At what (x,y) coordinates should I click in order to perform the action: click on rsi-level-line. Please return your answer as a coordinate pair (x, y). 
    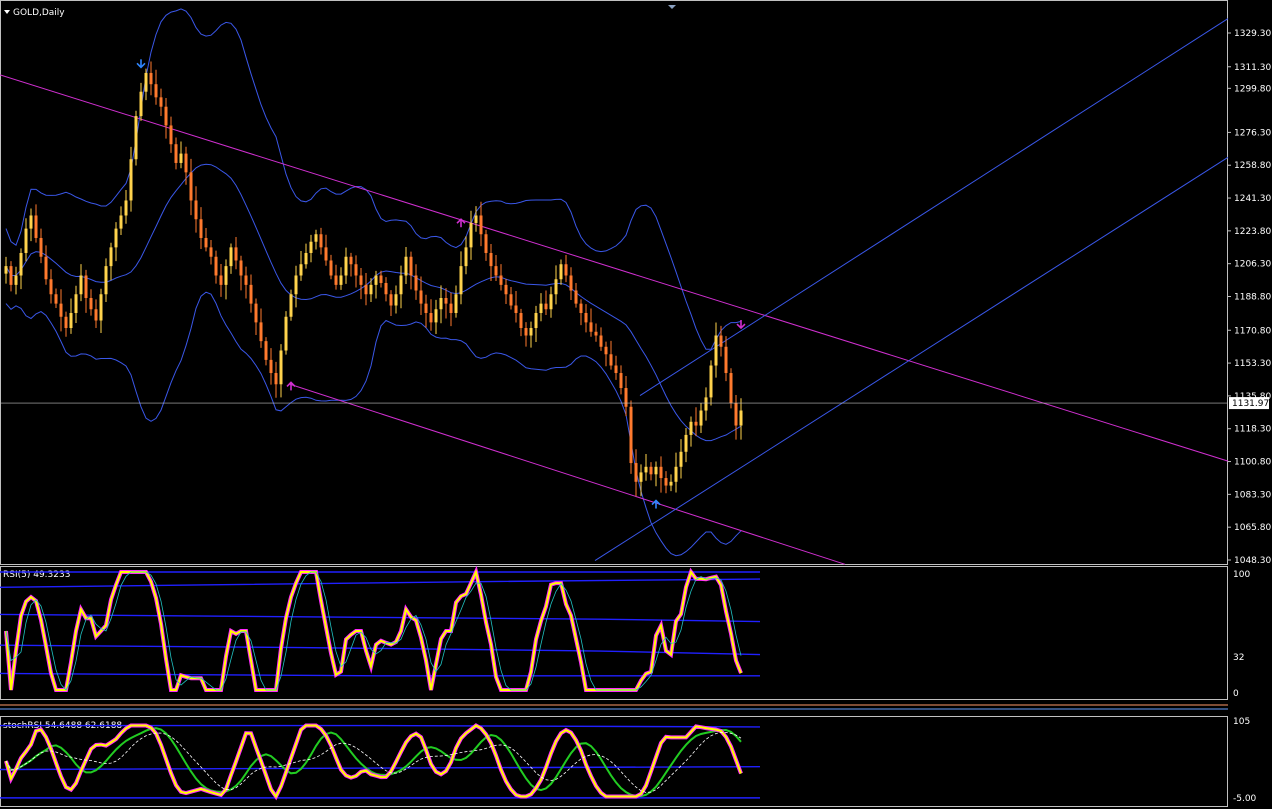
    Looking at the image, I should click on (380, 650).